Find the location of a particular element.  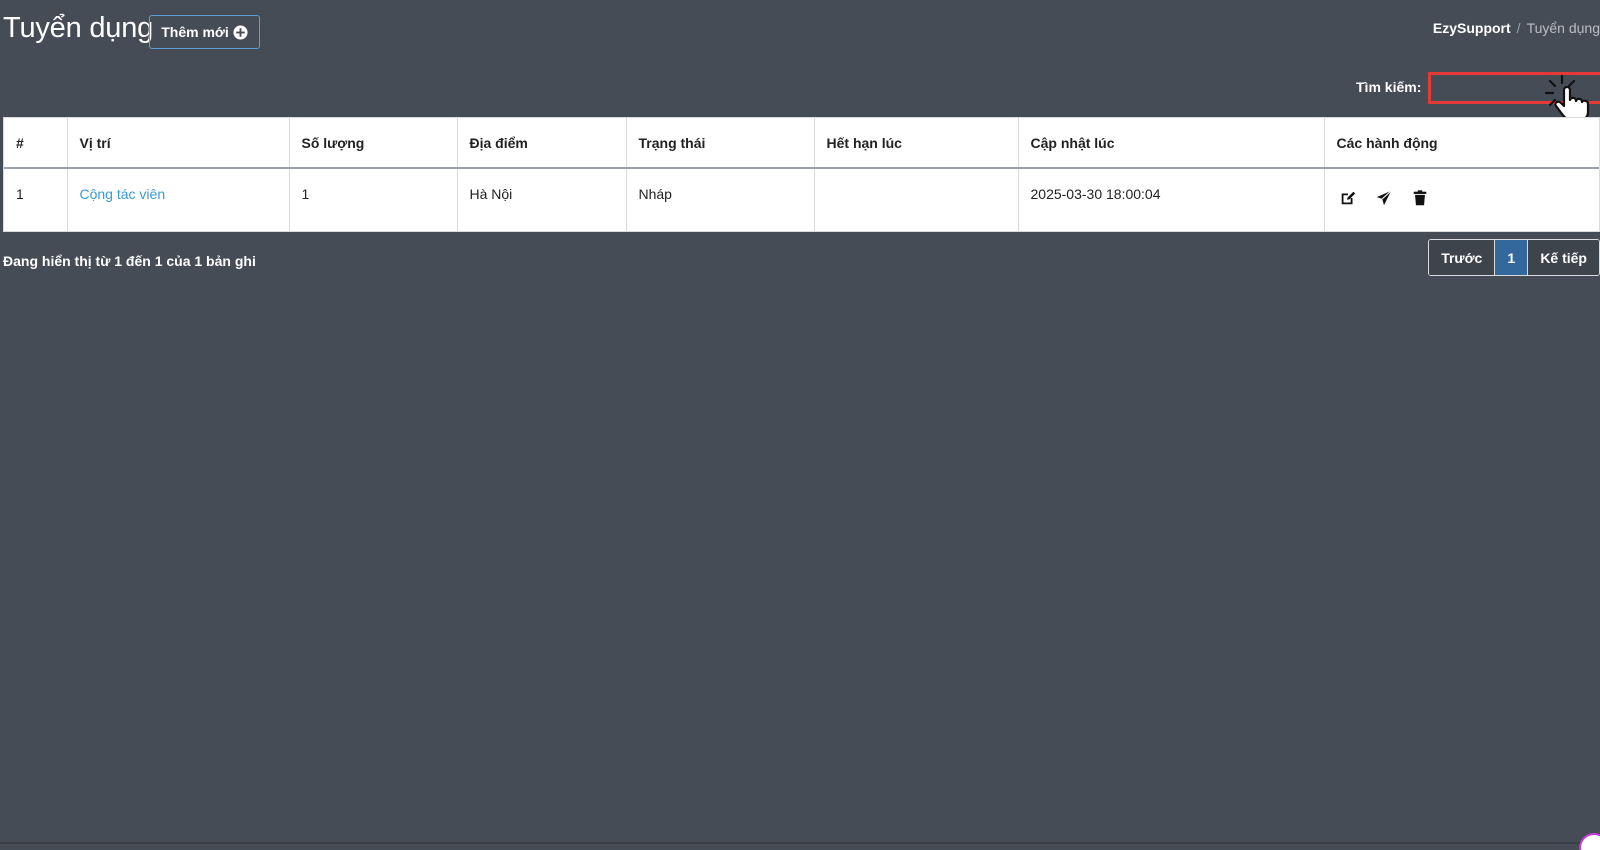

row-expires-at is located at coordinates (916, 199).